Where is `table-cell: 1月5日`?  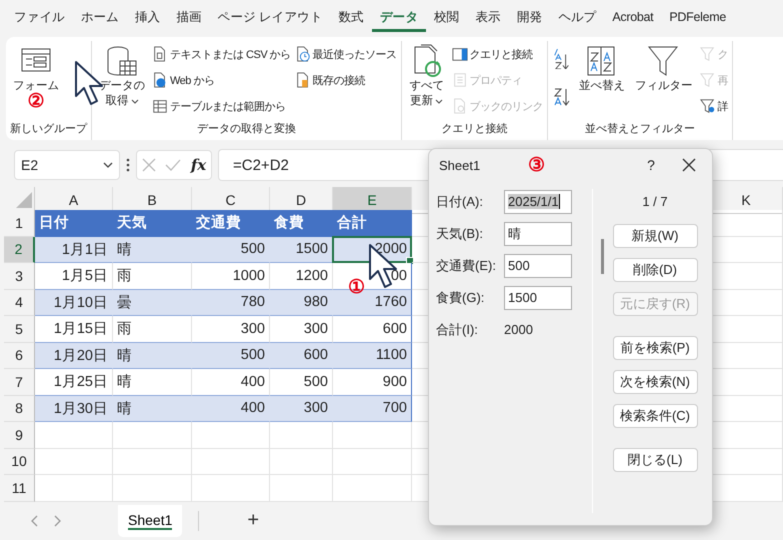
table-cell: 1月5日 is located at coordinates (74, 276).